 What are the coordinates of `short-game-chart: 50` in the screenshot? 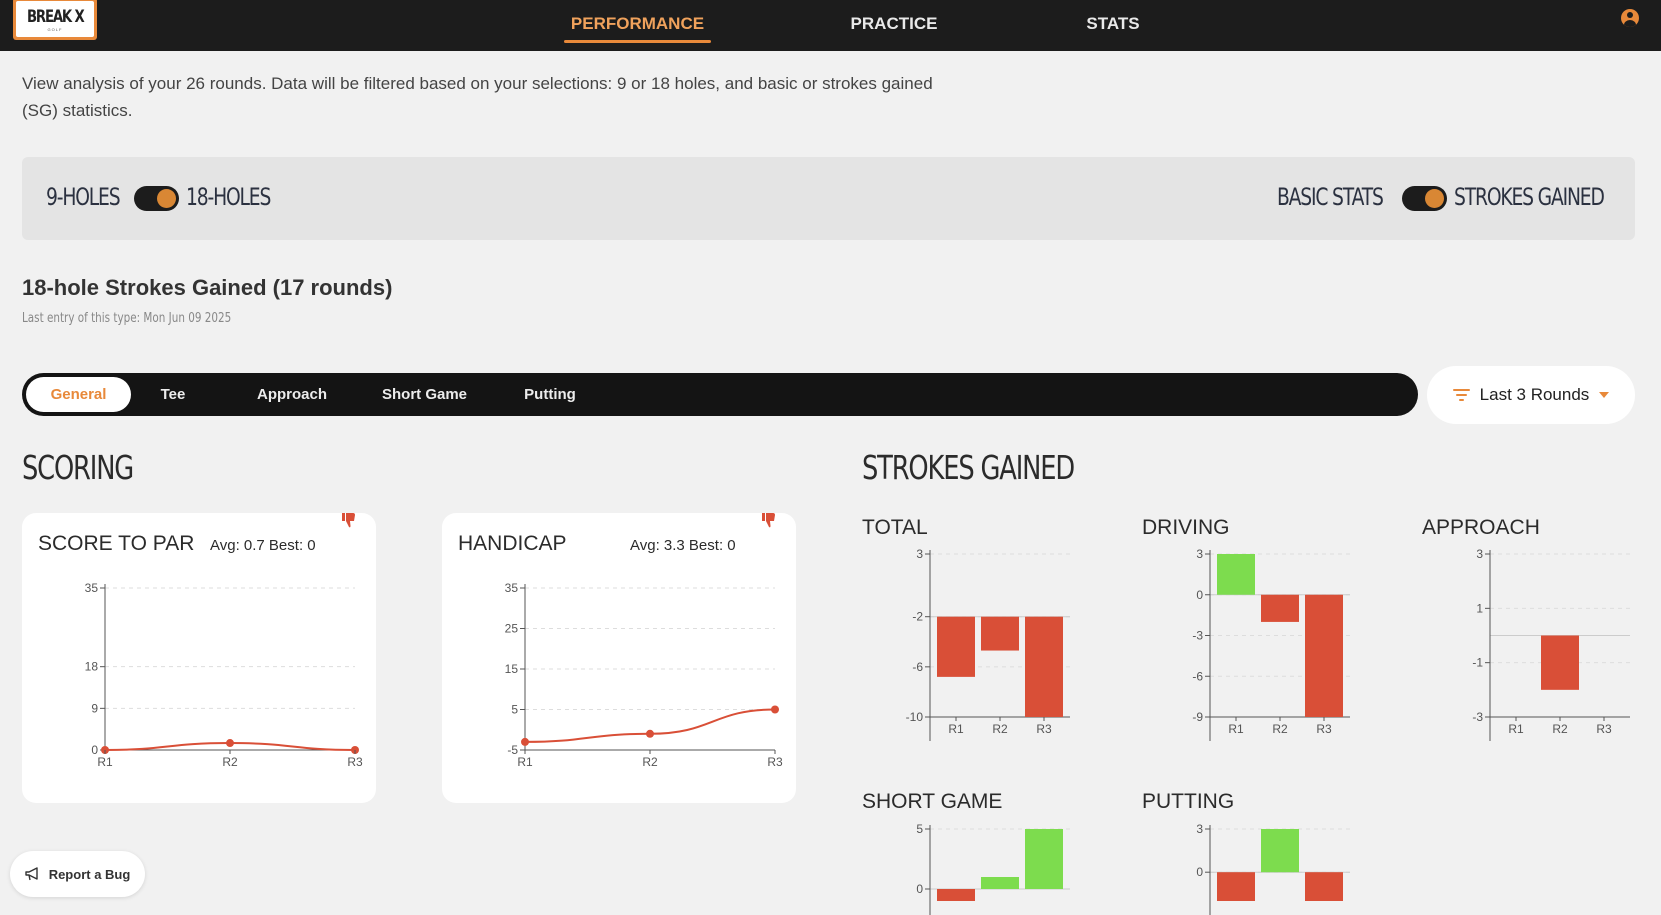 It's located at (993, 868).